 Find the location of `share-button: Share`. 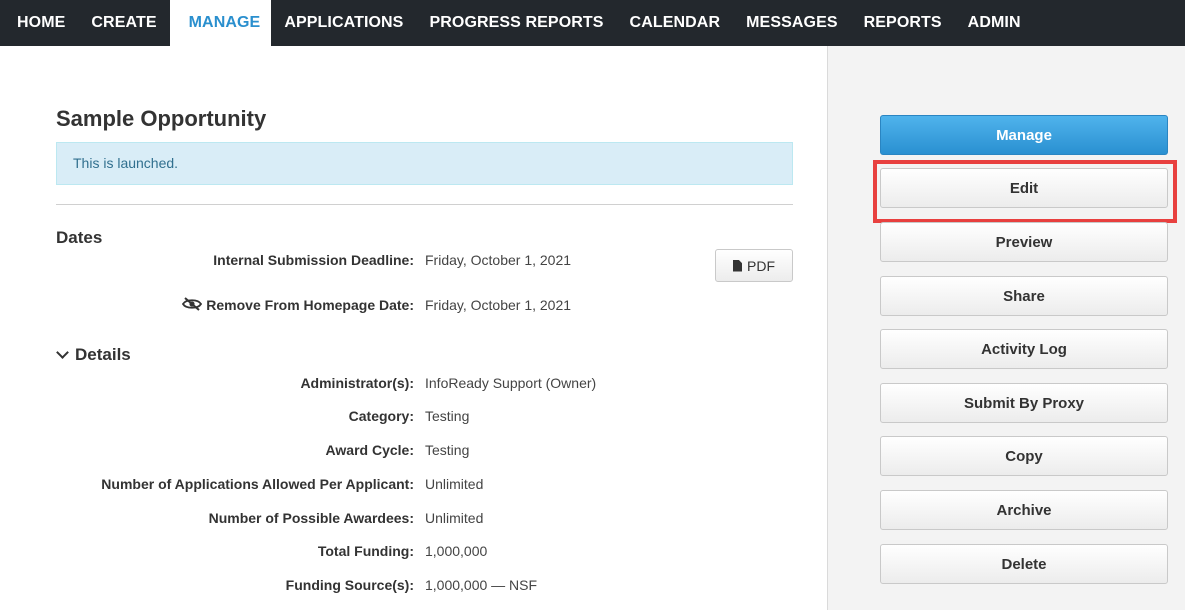

share-button: Share is located at coordinates (1024, 296).